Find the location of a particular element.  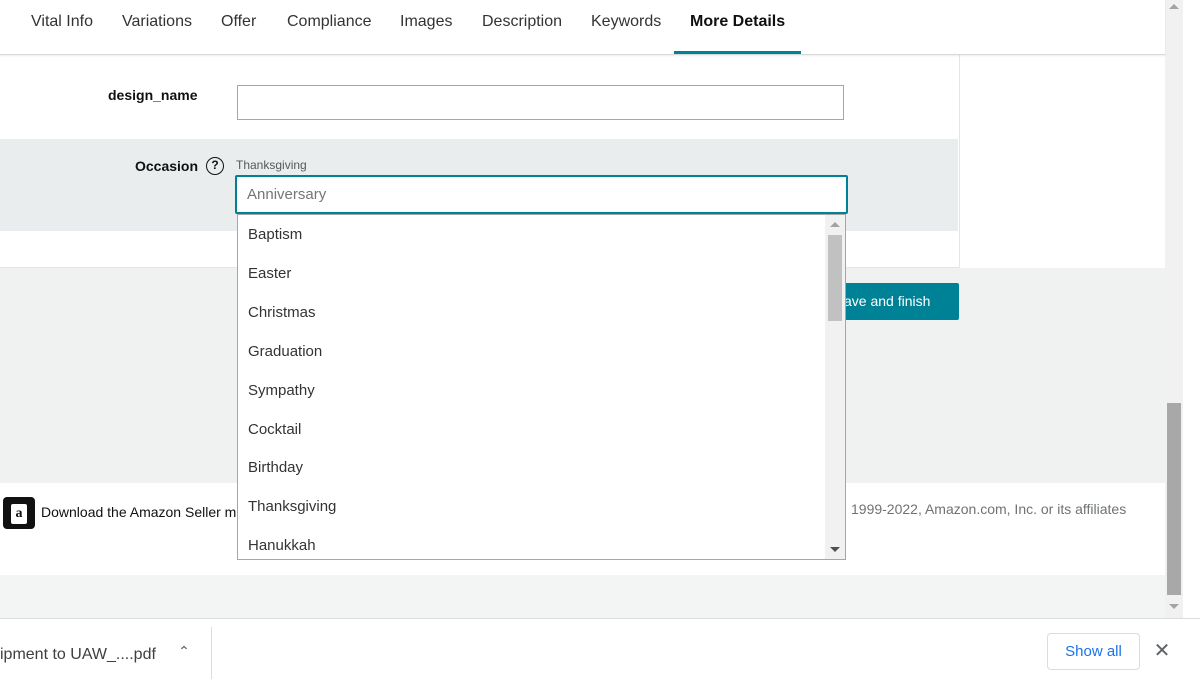

dropdown-option-christmas: Christmas is located at coordinates (282, 312).